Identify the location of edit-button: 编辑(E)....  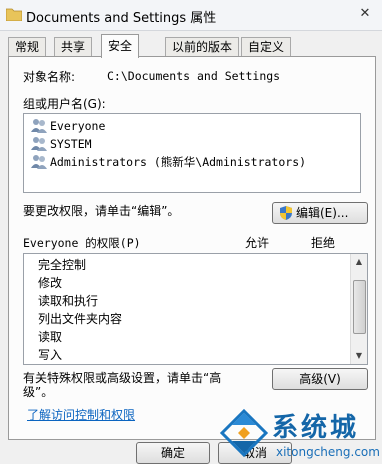
(320, 213).